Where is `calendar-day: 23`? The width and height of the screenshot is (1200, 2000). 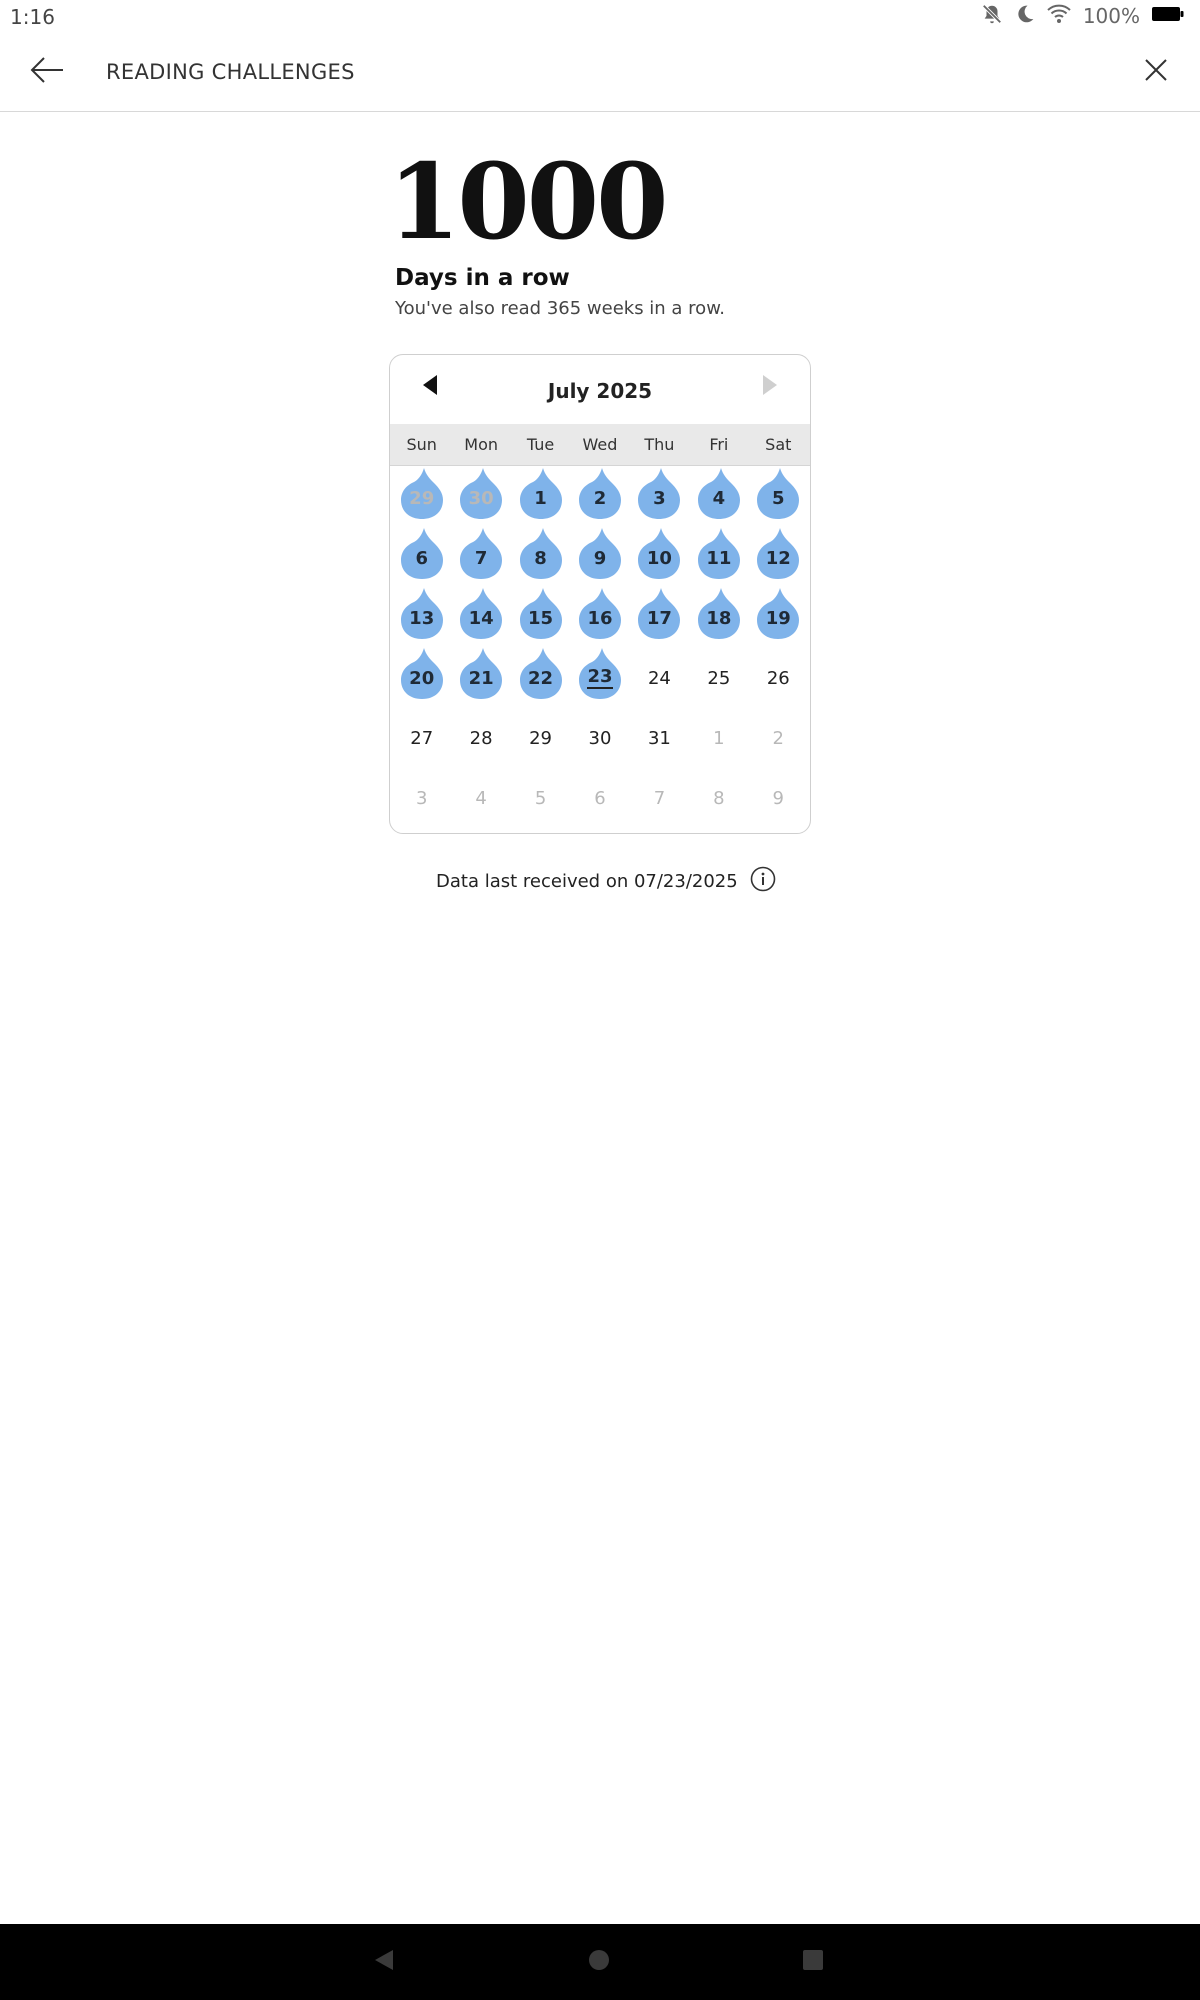 calendar-day: 23 is located at coordinates (599, 677).